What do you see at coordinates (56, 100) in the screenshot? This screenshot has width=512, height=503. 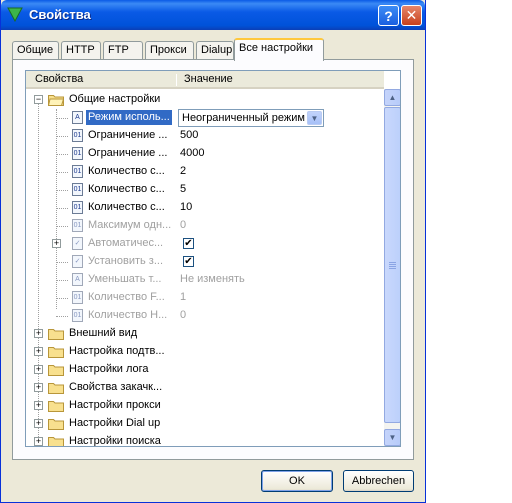 I see `folder-open-icon` at bounding box center [56, 100].